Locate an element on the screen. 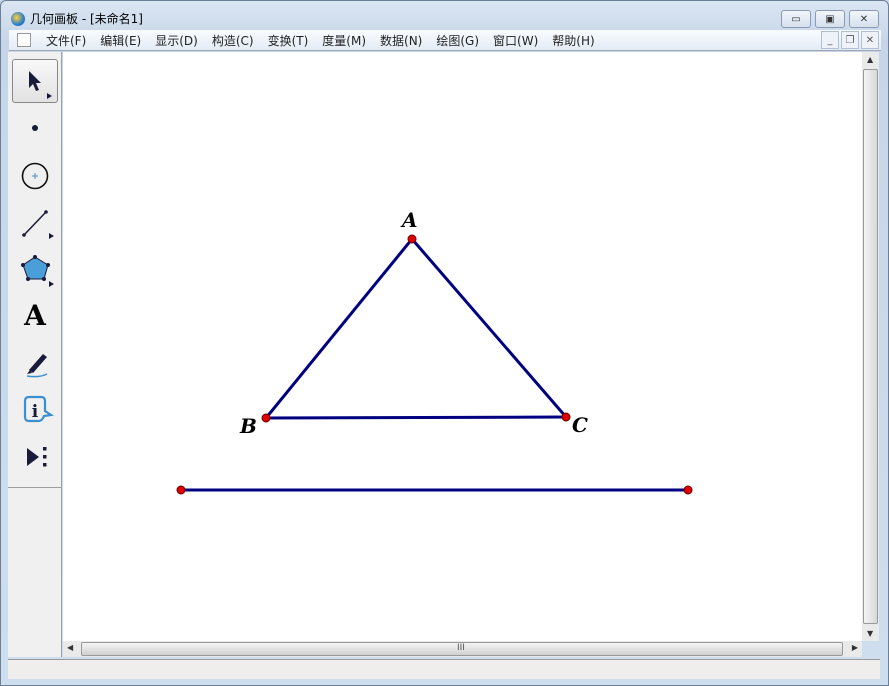 This screenshot has width=889, height=686. information-tool: i is located at coordinates (35, 409).